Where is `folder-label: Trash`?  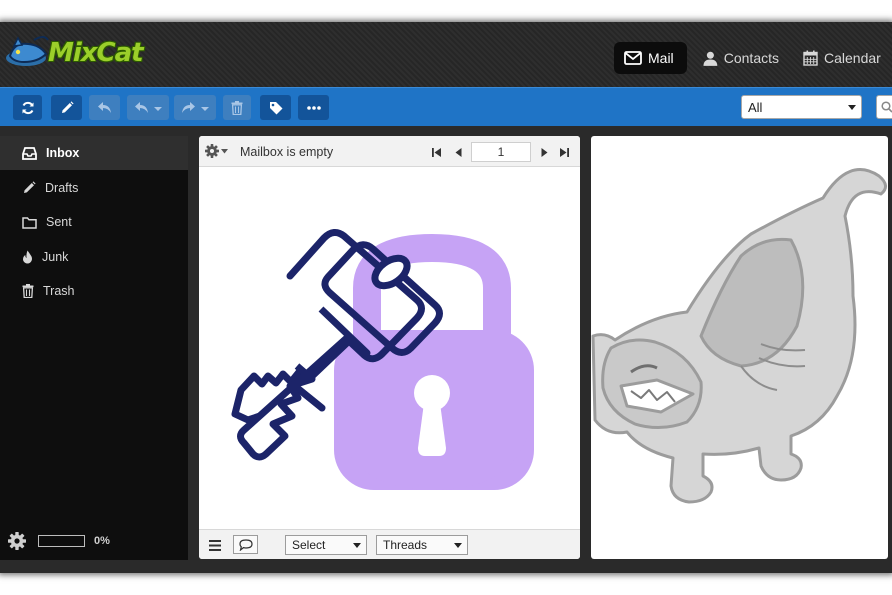 folder-label: Trash is located at coordinates (59, 291).